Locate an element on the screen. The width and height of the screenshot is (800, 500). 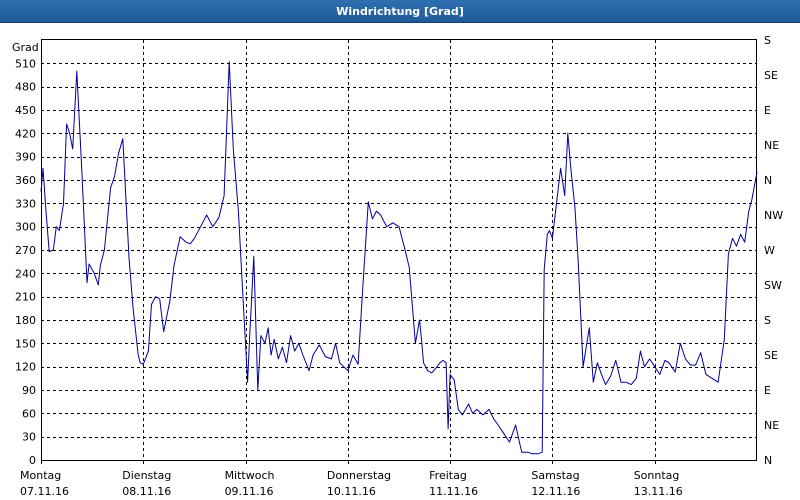
y-tick-label: 450 is located at coordinates (25, 110).